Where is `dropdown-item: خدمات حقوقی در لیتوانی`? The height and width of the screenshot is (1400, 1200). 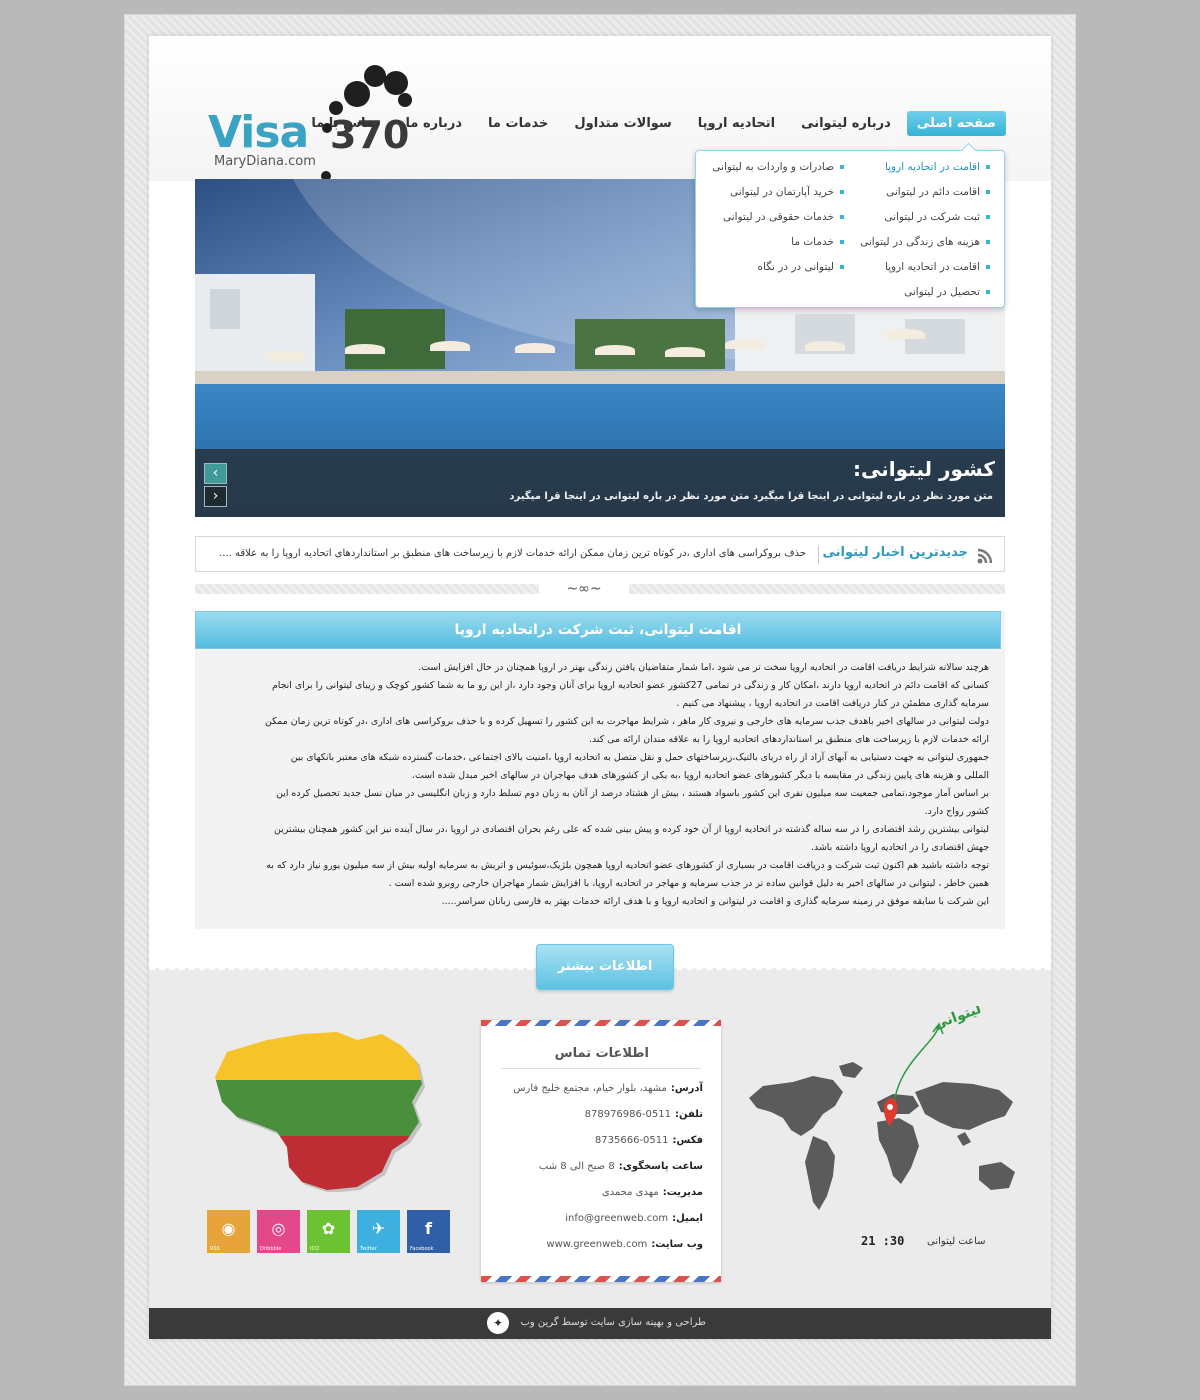 dropdown-item: خدمات حقوقی در لیتوانی is located at coordinates (771, 221).